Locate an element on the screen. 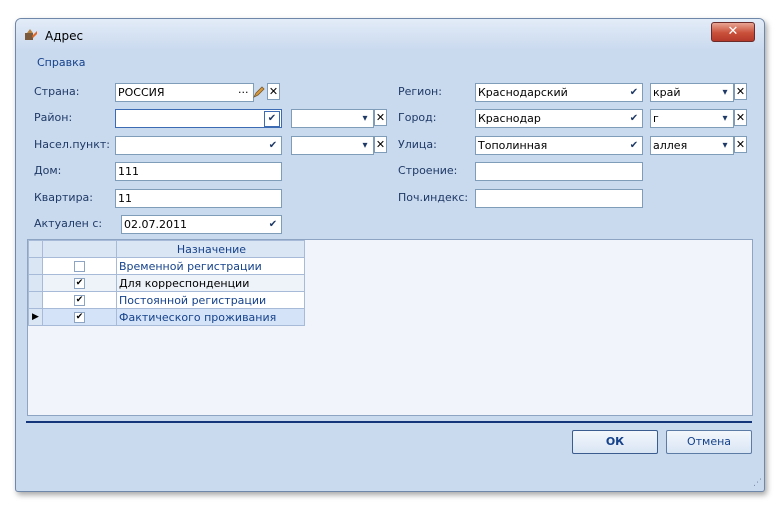 Image resolution: width=782 pixels, height=511 pixels. apartment-value: 11 is located at coordinates (125, 198).